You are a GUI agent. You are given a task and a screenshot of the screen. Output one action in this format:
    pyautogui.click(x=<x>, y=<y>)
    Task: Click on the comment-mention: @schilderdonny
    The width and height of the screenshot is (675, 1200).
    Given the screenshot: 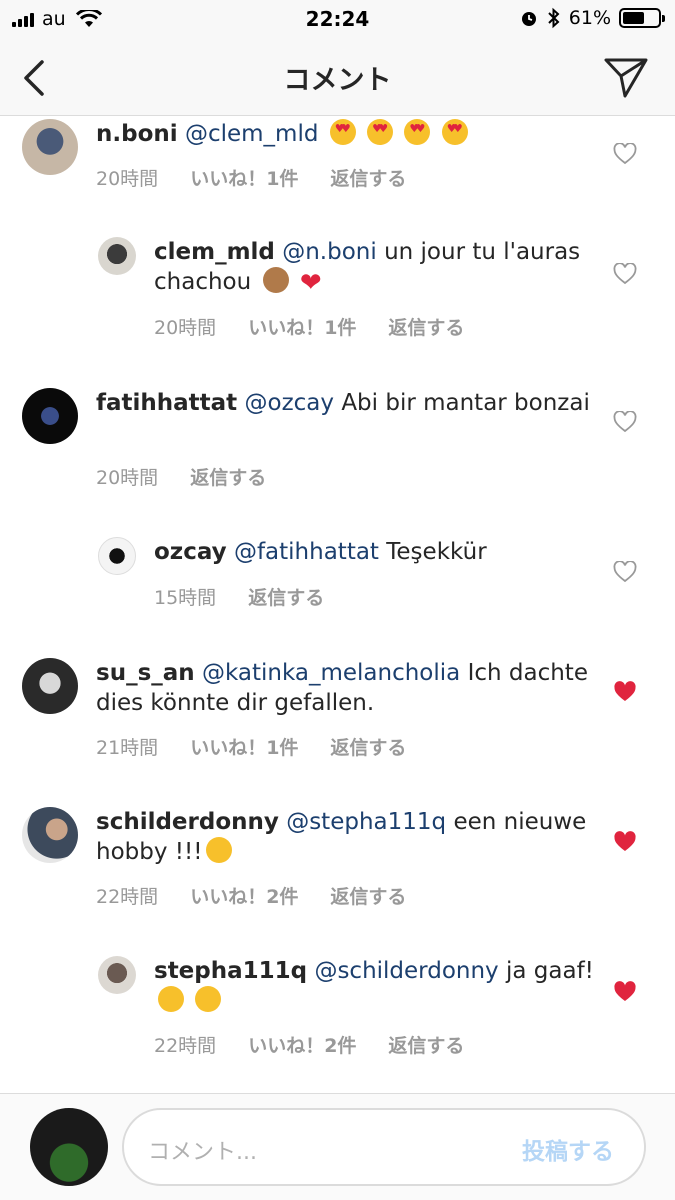 What is the action you would take?
    pyautogui.click(x=406, y=971)
    